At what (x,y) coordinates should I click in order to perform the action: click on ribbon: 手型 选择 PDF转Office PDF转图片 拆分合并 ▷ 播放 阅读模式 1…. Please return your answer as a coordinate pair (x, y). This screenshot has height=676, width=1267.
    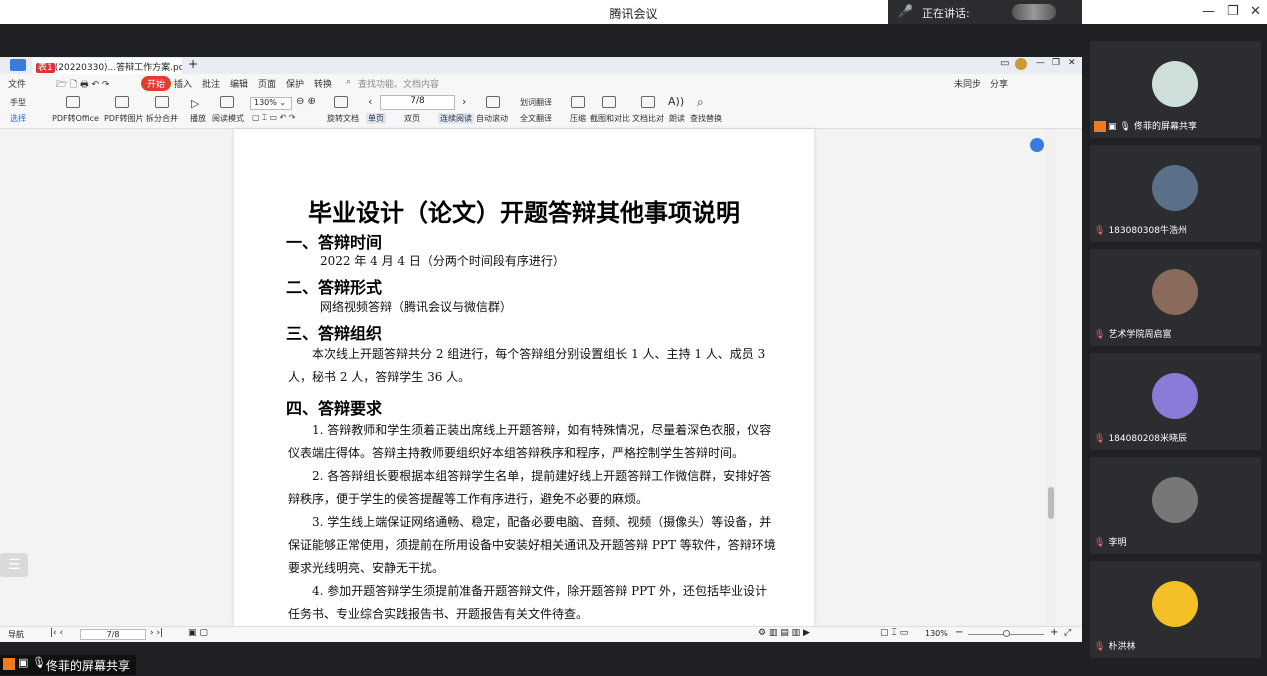
    Looking at the image, I should click on (541, 110).